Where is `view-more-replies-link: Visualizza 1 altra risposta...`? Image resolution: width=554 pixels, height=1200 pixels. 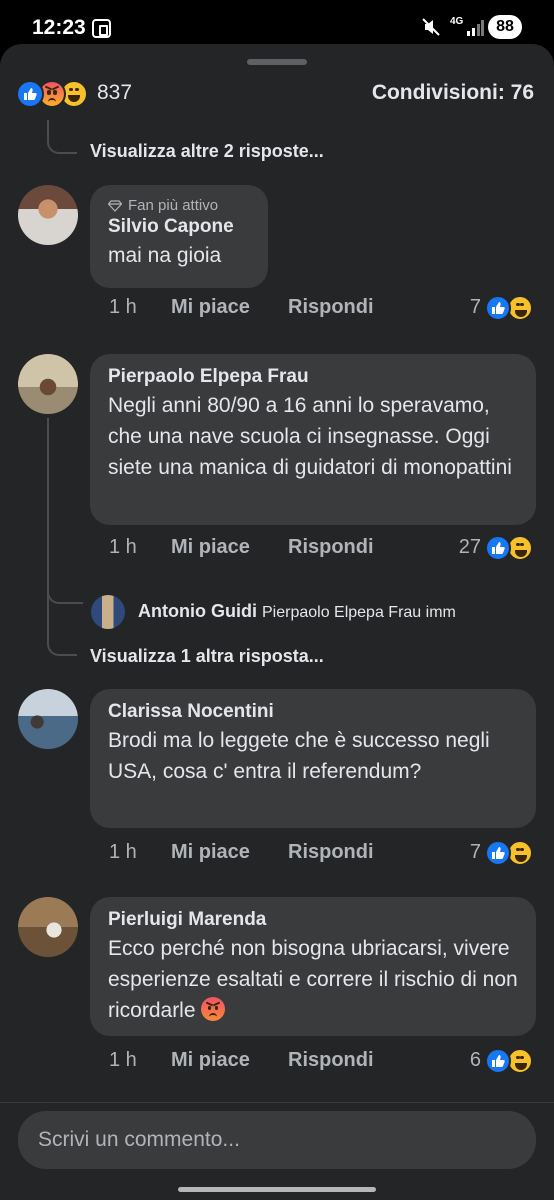
view-more-replies-link: Visualizza 1 altra risposta... is located at coordinates (207, 656).